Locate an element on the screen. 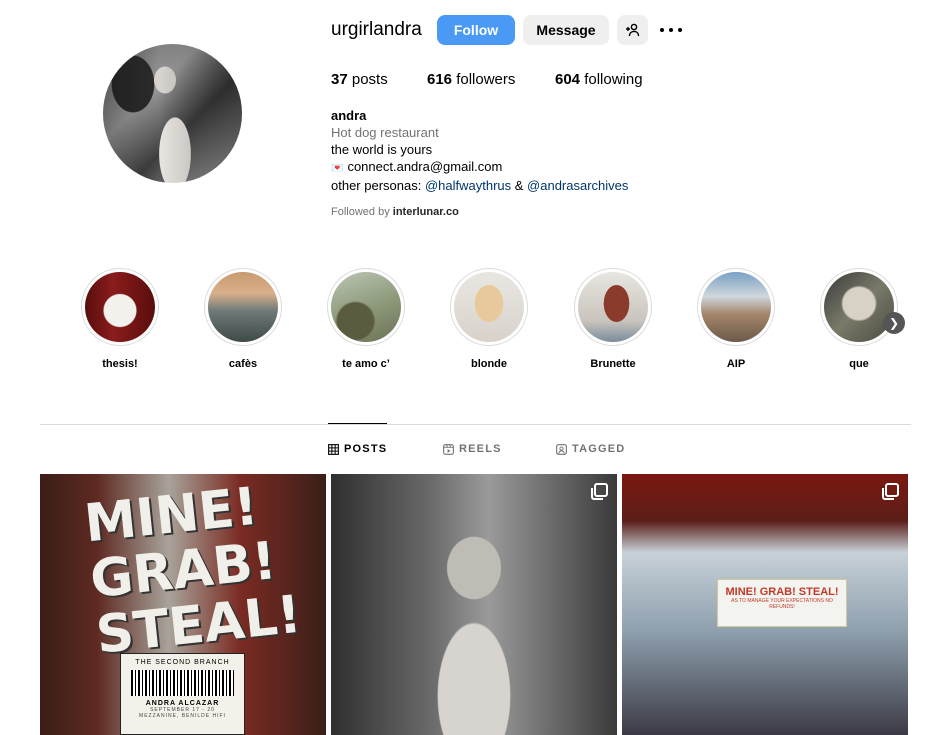  posts-count: 37 posts is located at coordinates (359, 79).